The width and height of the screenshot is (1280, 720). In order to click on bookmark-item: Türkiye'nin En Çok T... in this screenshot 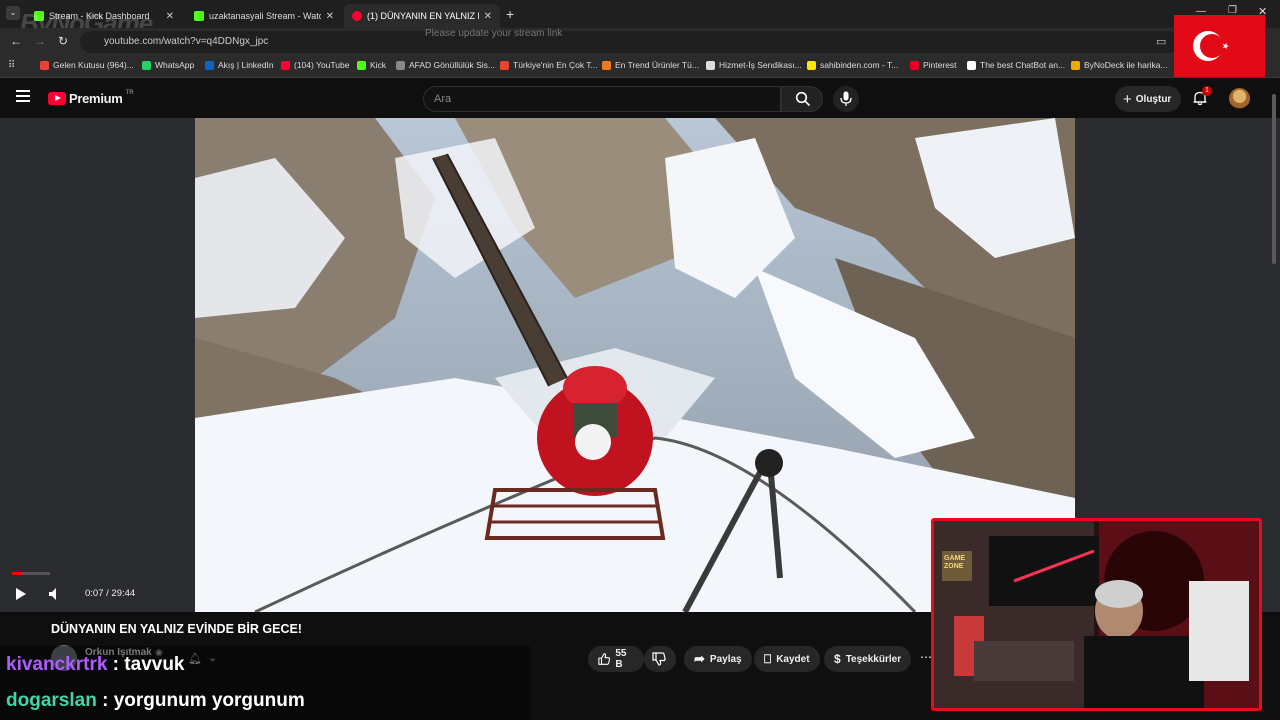, I will do `click(549, 65)`.